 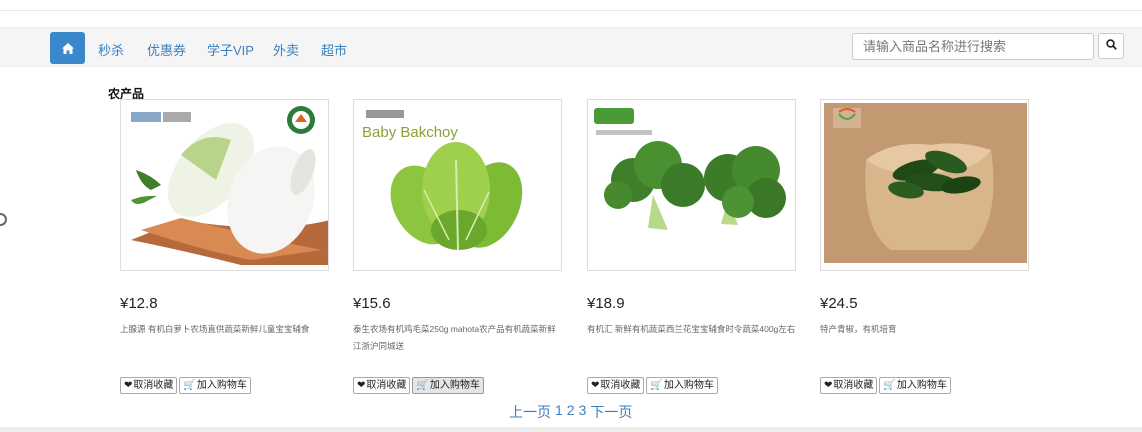 What do you see at coordinates (286, 49) in the screenshot?
I see `nav-link-takeout: 外卖` at bounding box center [286, 49].